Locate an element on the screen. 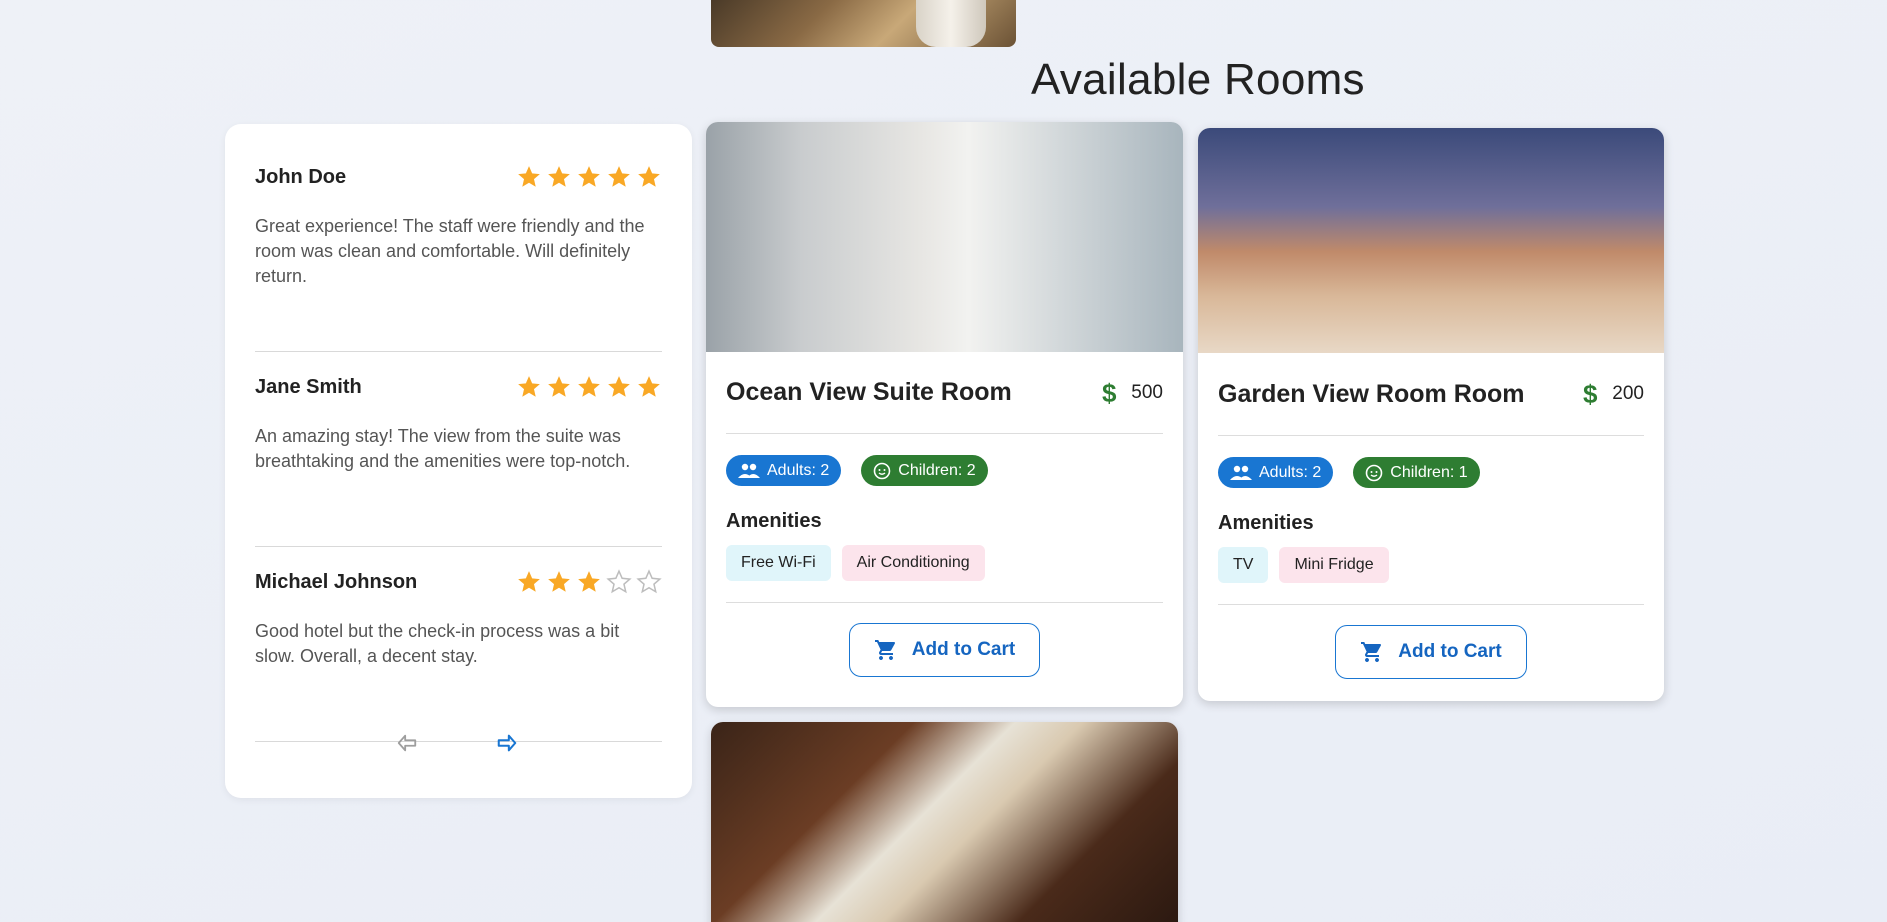  prev-review-button is located at coordinates (407, 743).